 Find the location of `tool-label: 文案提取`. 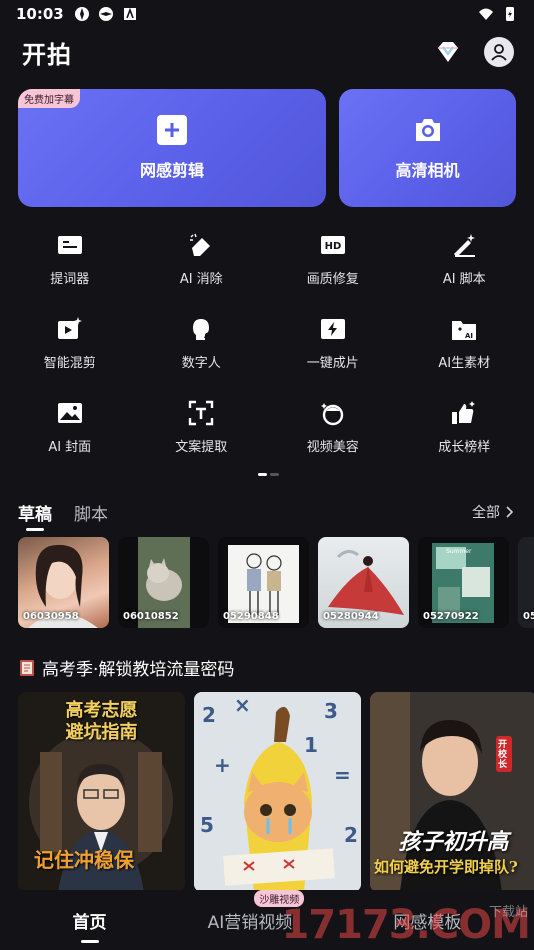

tool-label: 文案提取 is located at coordinates (201, 447).